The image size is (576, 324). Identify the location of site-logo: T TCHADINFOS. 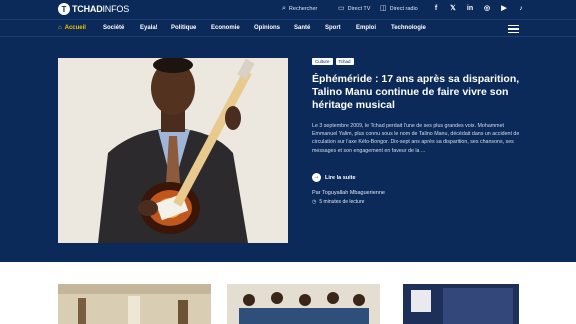
(93, 9).